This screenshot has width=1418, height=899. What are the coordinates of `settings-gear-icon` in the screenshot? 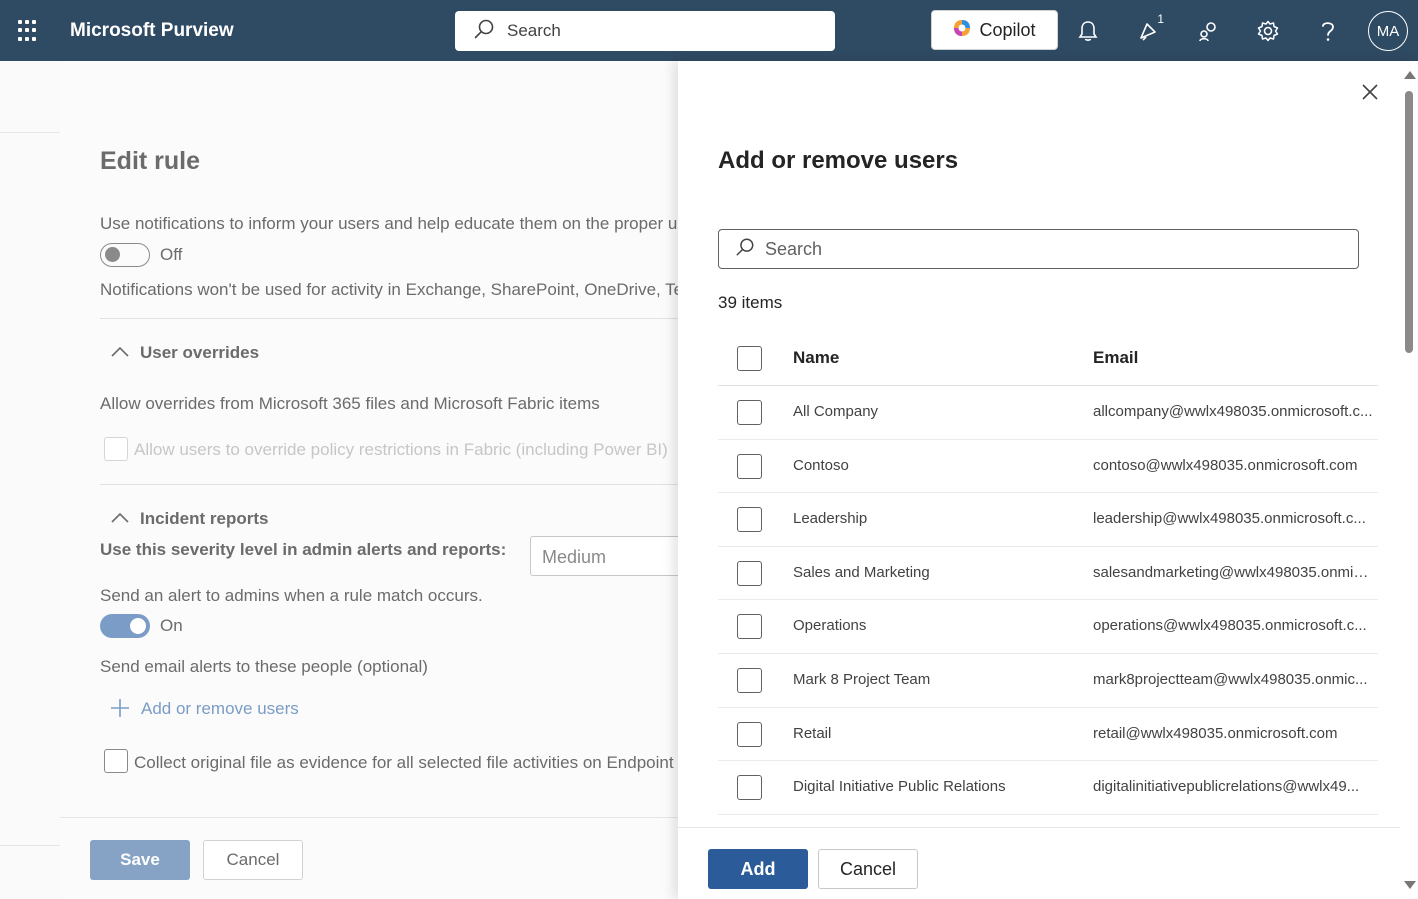 It's located at (1268, 31).